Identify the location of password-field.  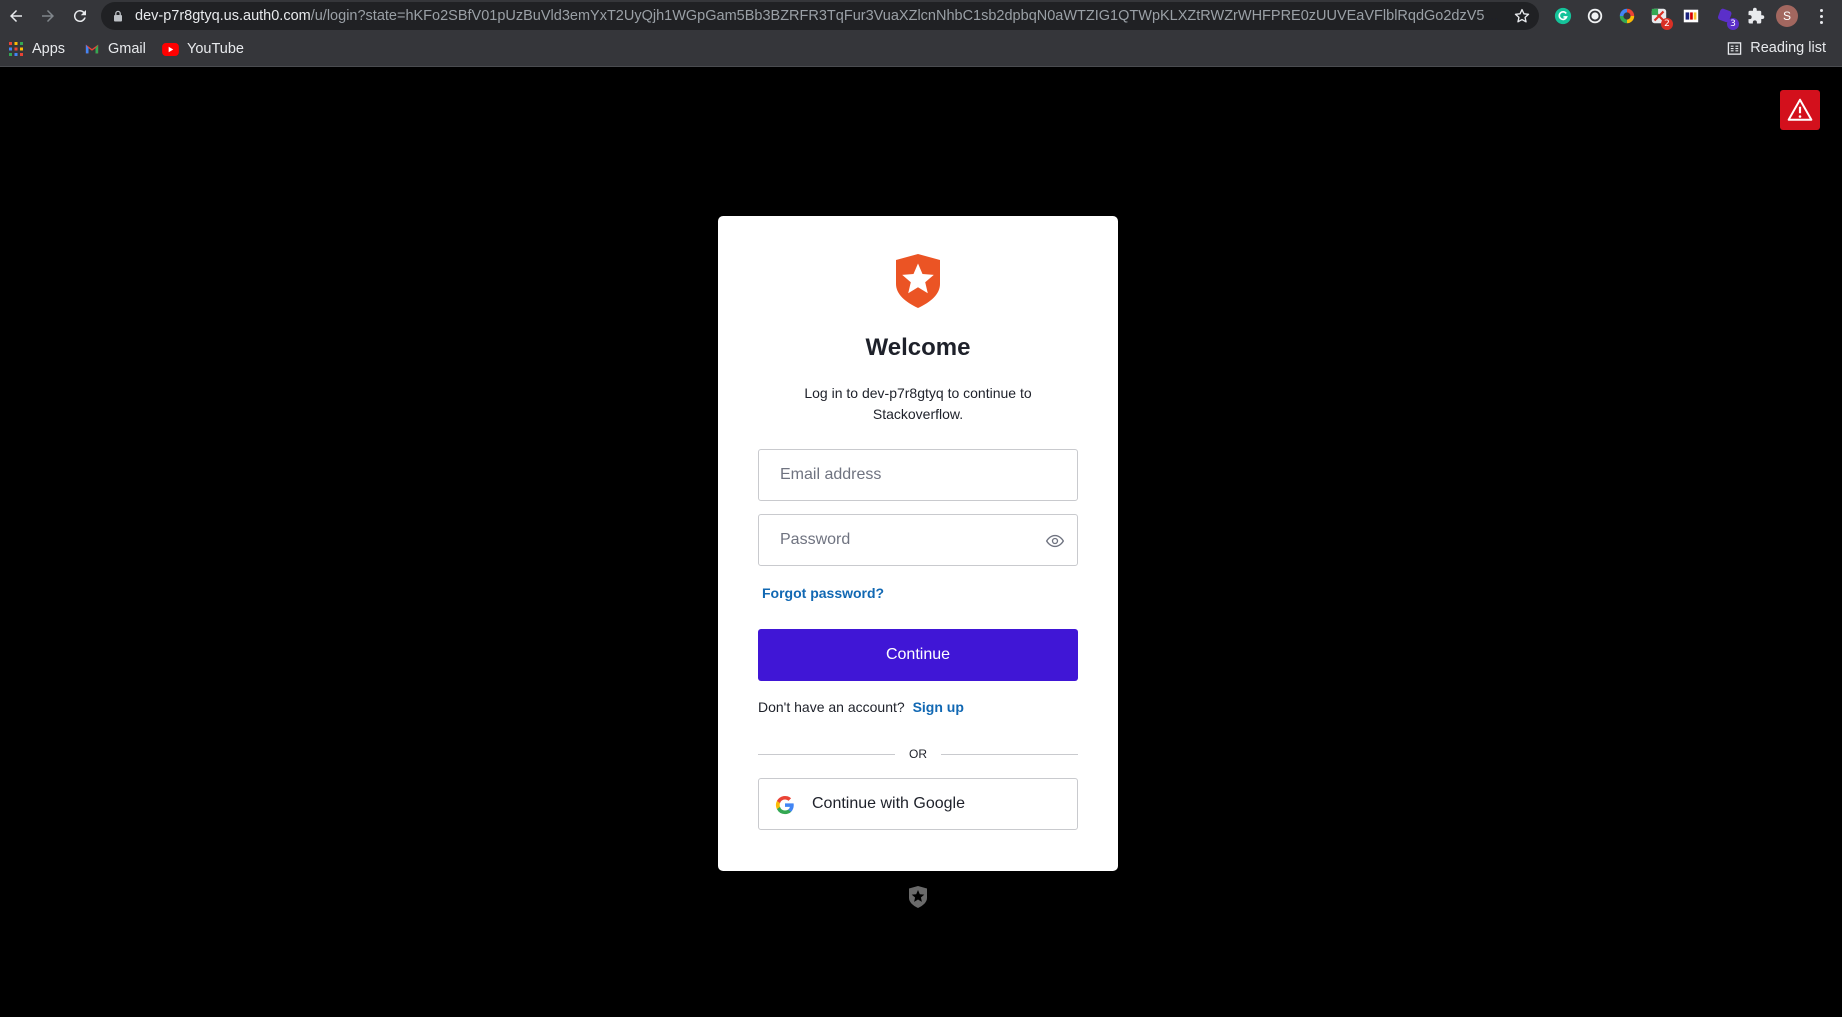
(918, 540).